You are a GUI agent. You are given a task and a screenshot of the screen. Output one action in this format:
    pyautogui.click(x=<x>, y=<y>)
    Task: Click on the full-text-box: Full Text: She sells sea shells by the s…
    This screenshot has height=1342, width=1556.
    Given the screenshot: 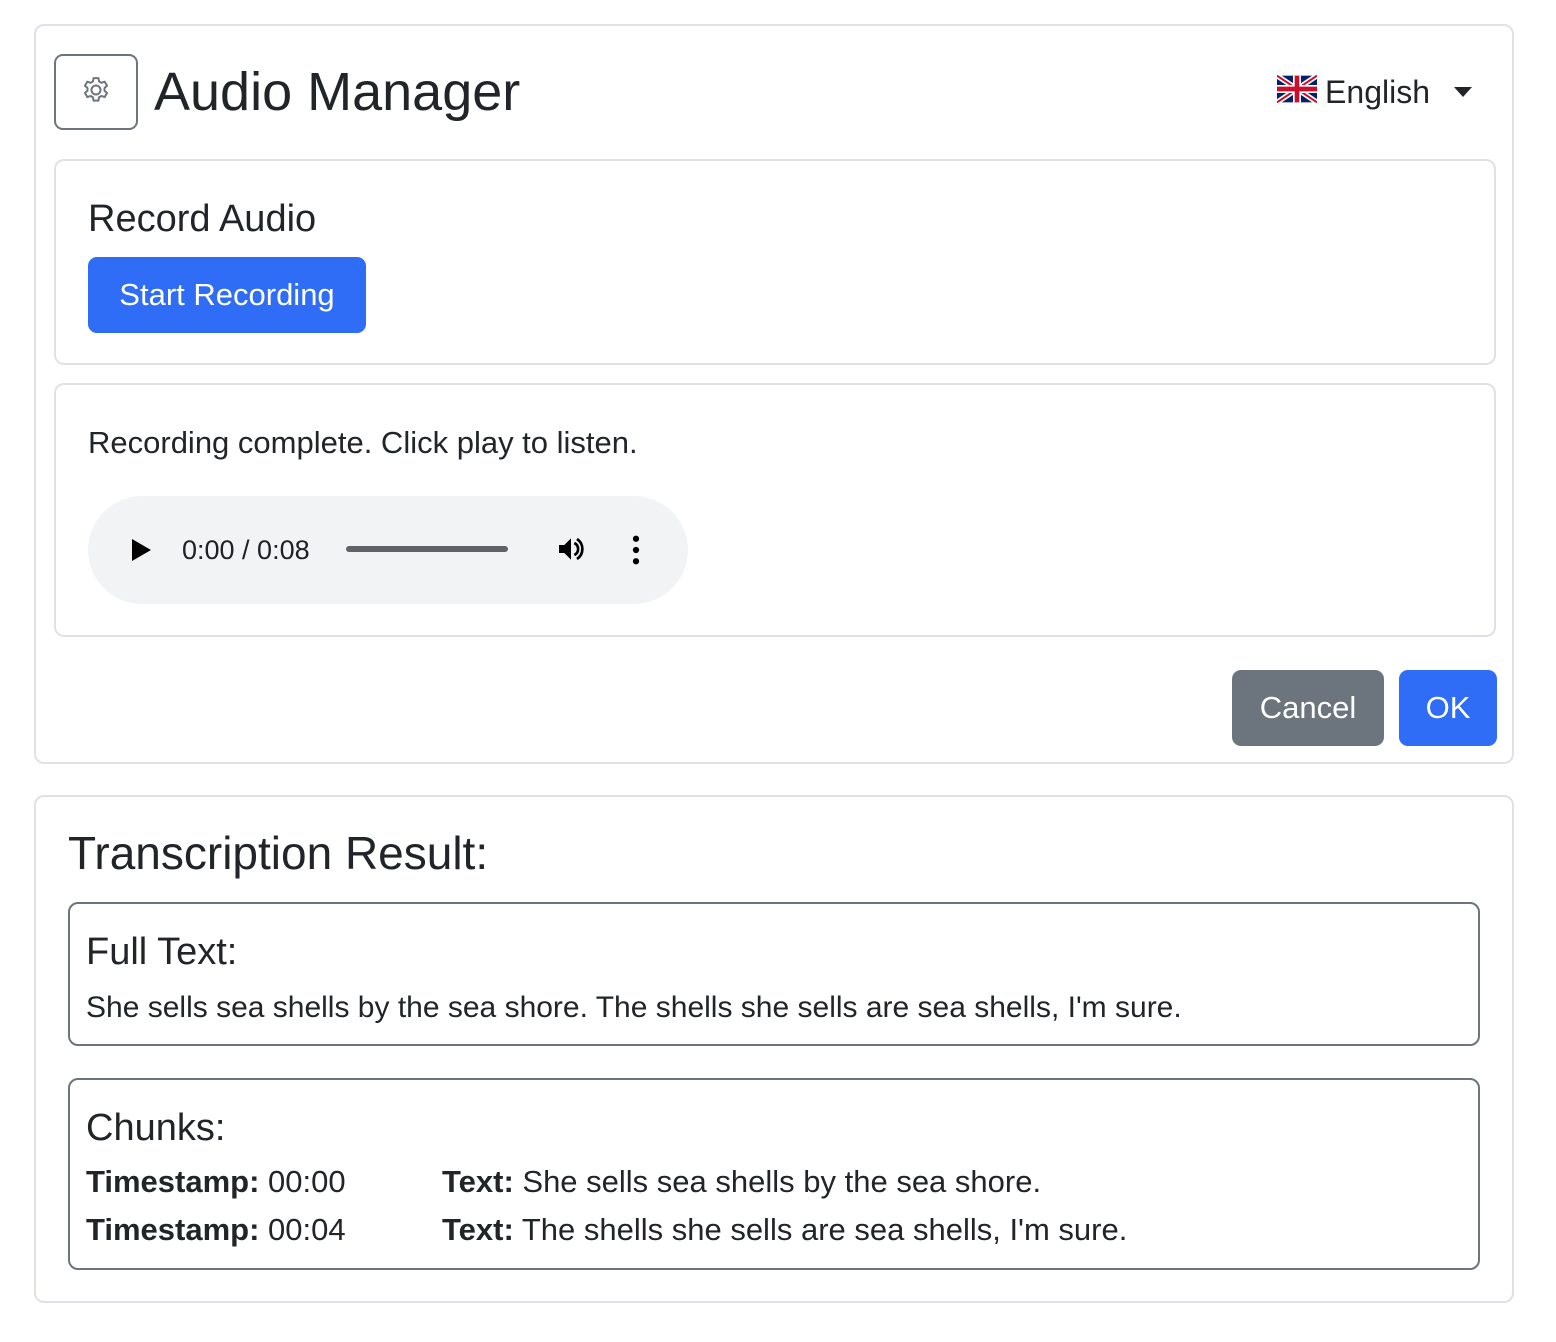 What is the action you would take?
    pyautogui.click(x=774, y=974)
    